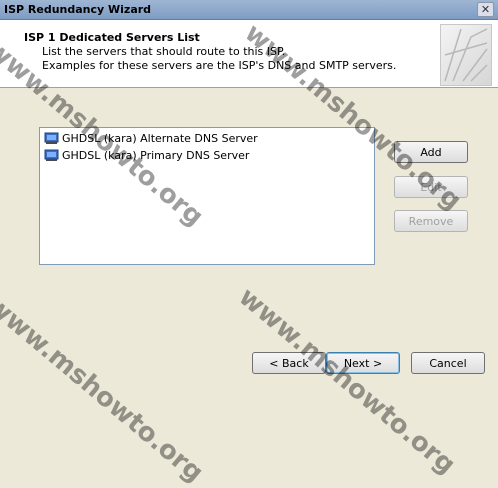 Image resolution: width=498 pixels, height=488 pixels. What do you see at coordinates (431, 221) in the screenshot?
I see `remove-button: Remove` at bounding box center [431, 221].